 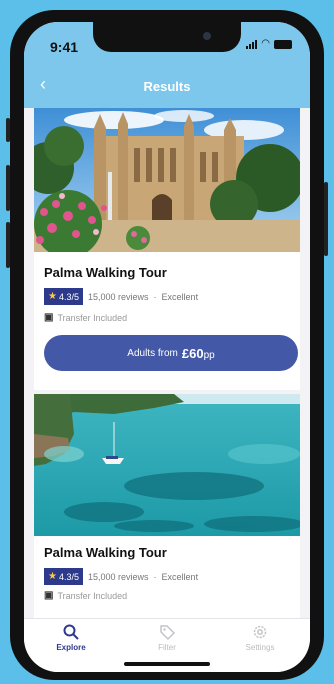 I want to click on cta-price: £60, so click(x=192, y=353).